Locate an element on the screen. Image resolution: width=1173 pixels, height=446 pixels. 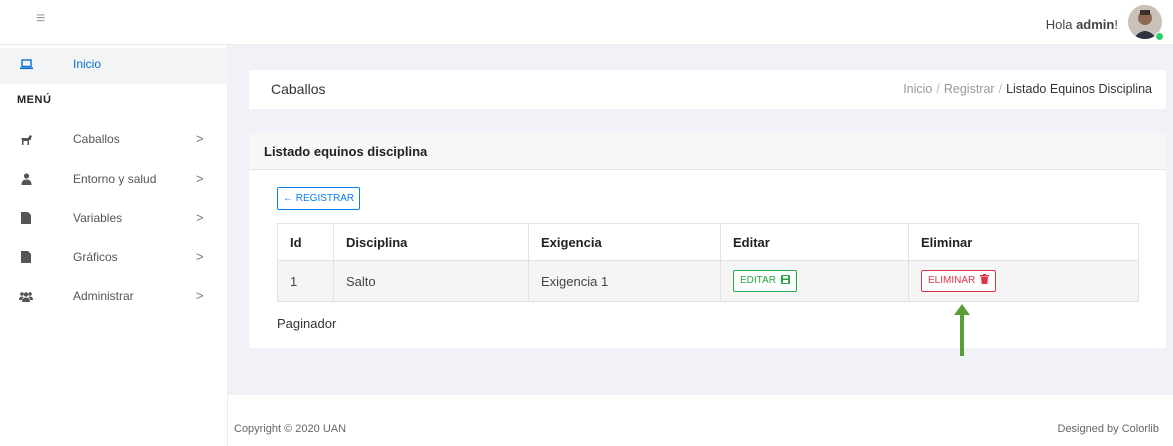
eliminar-button: ELIMINAR is located at coordinates (959, 281).